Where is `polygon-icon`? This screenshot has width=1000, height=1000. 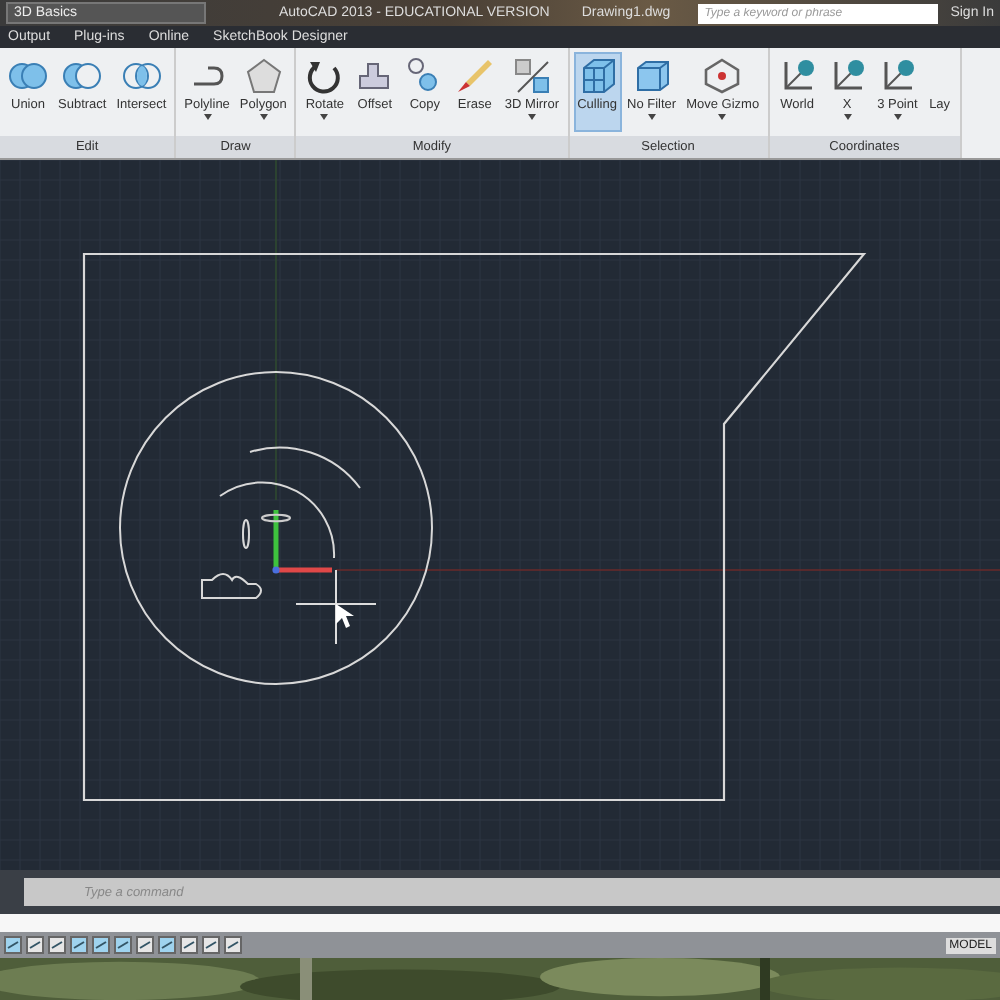
polygon-icon is located at coordinates (263, 76).